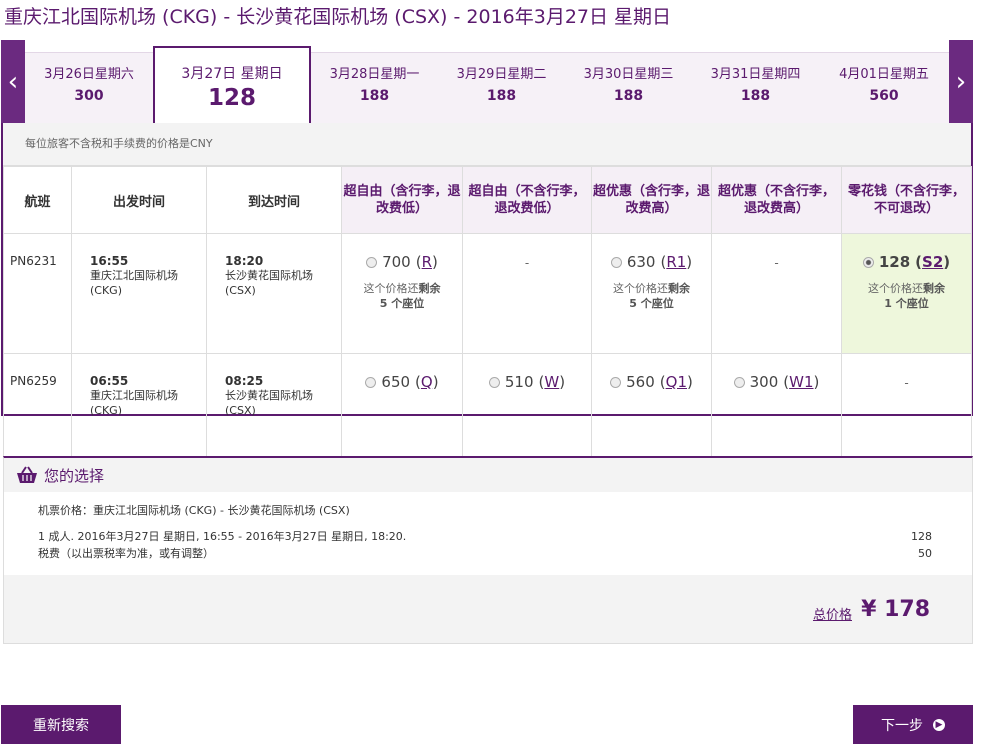  I want to click on fare-option: 700 (R) 这个价格还剩余 5 个座位, so click(402, 293).